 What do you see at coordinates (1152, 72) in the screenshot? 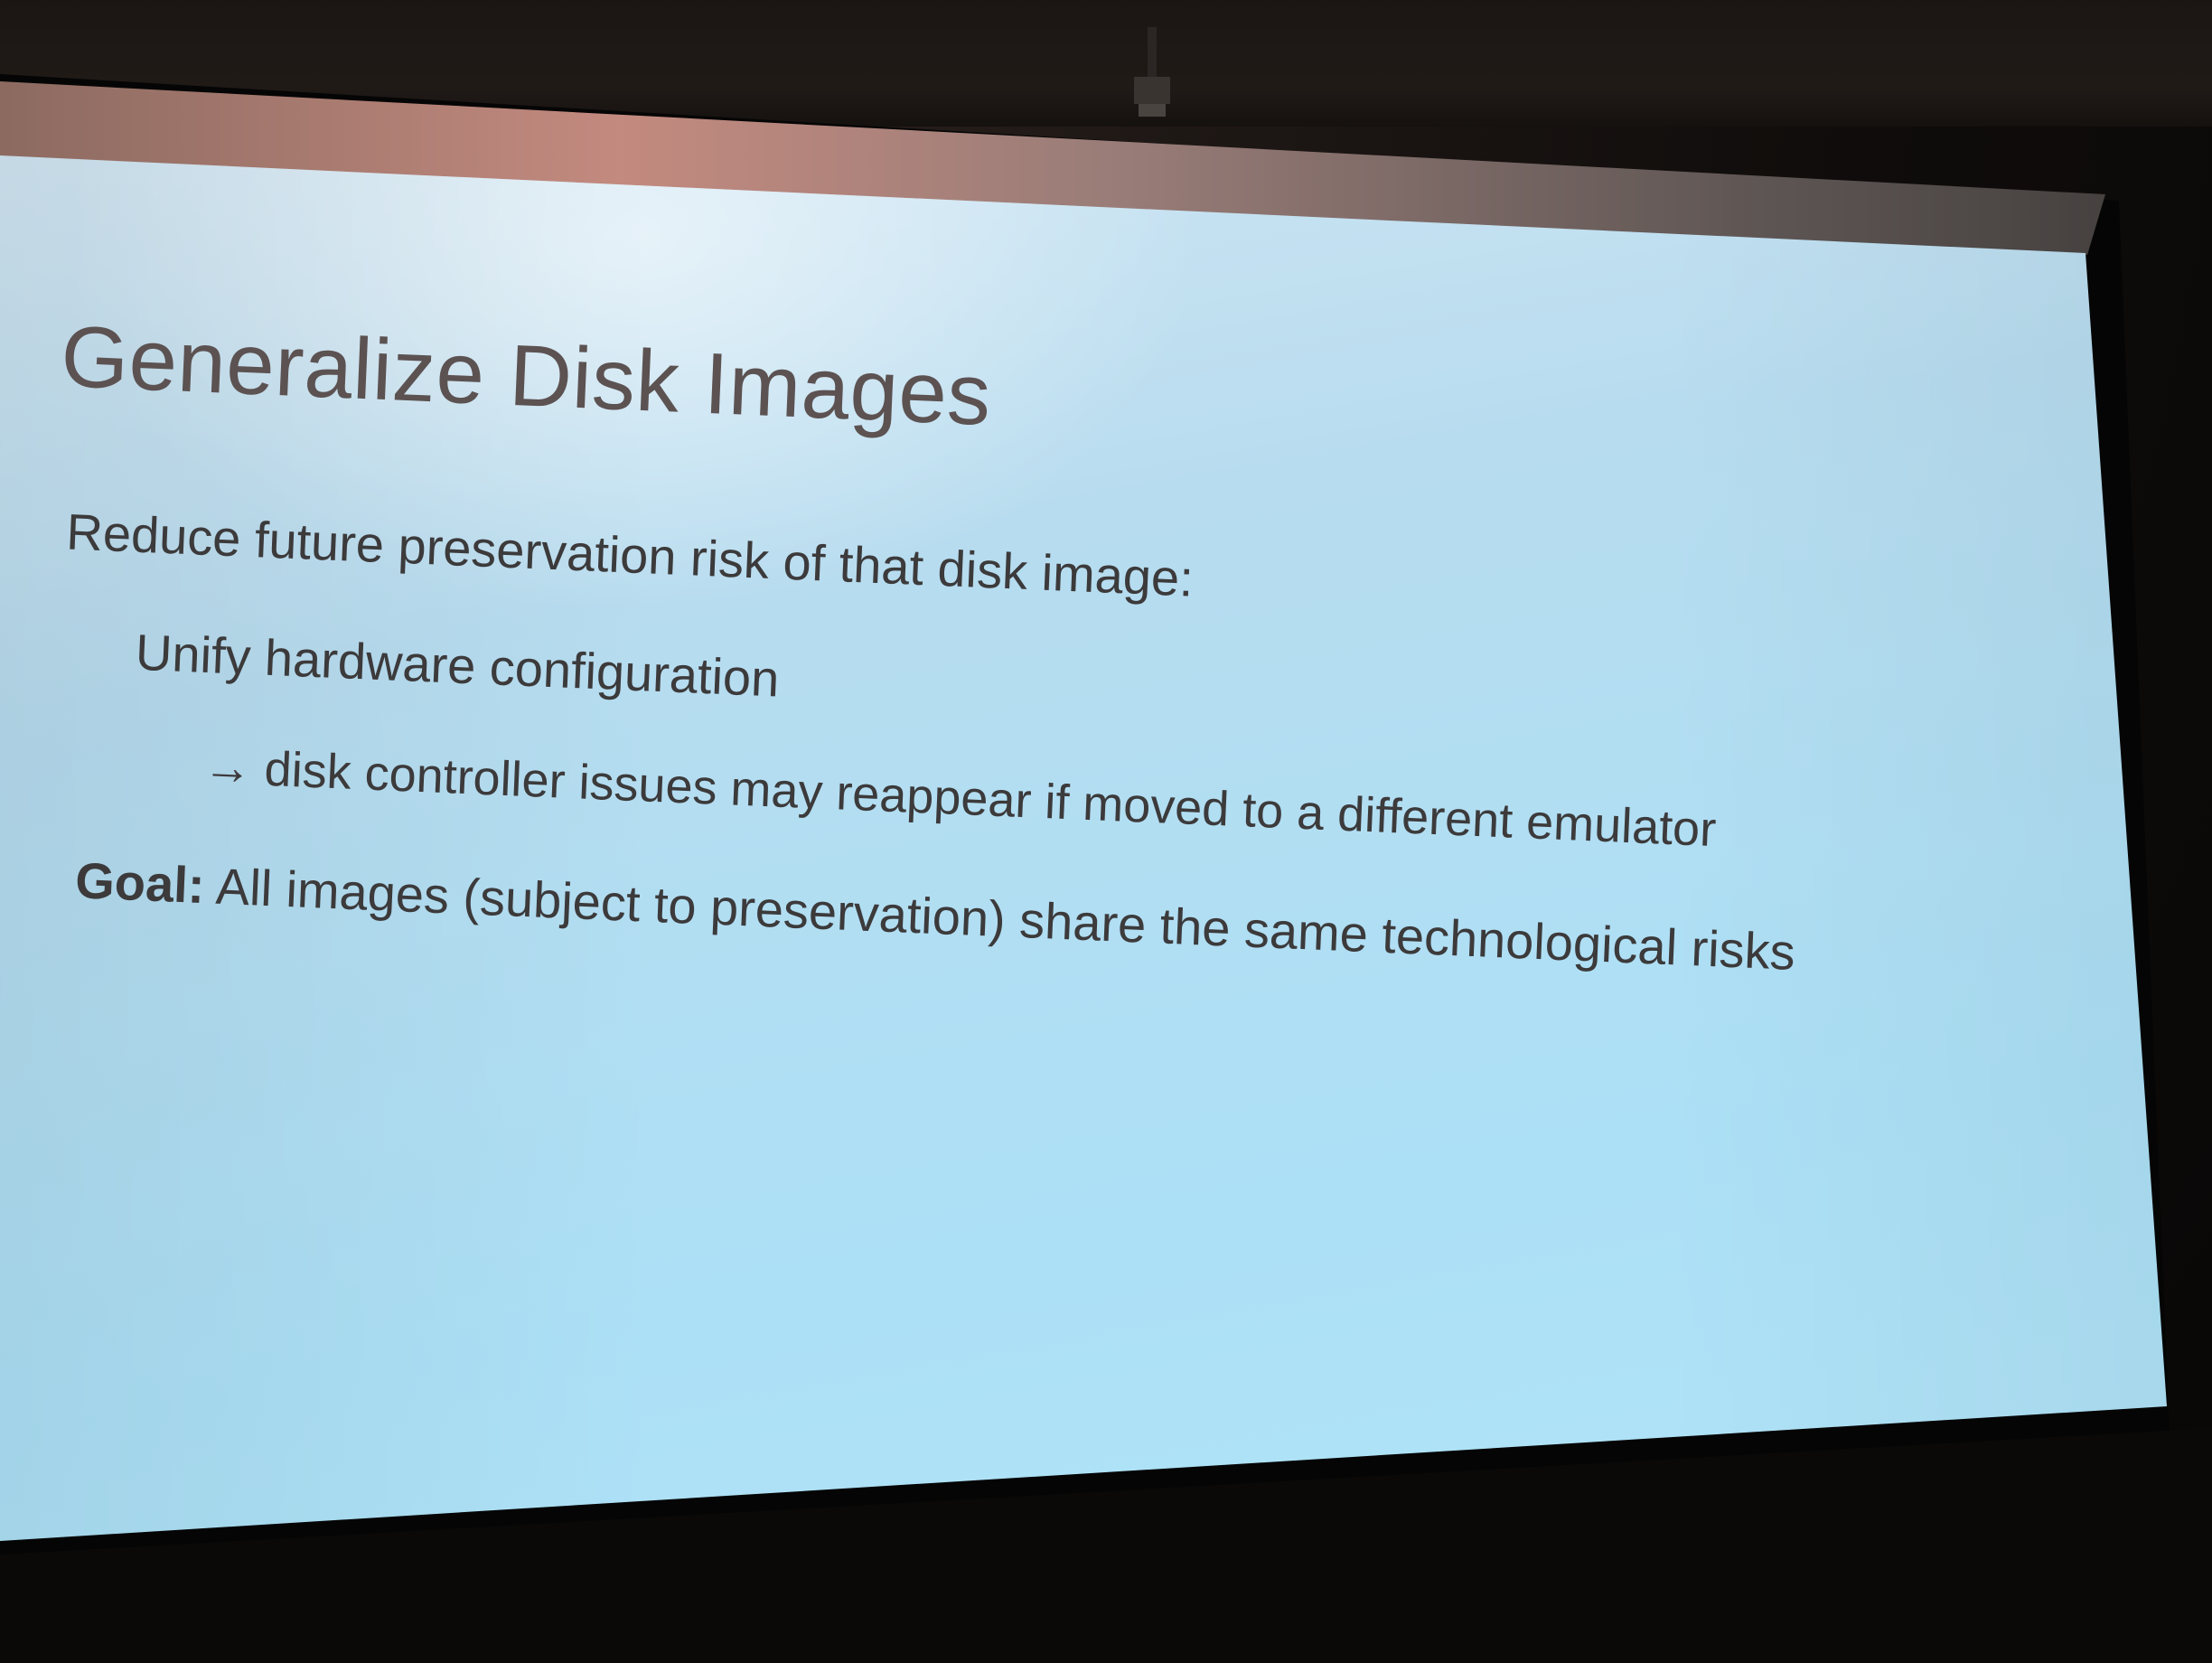
I see `projector-mount-icon` at bounding box center [1152, 72].